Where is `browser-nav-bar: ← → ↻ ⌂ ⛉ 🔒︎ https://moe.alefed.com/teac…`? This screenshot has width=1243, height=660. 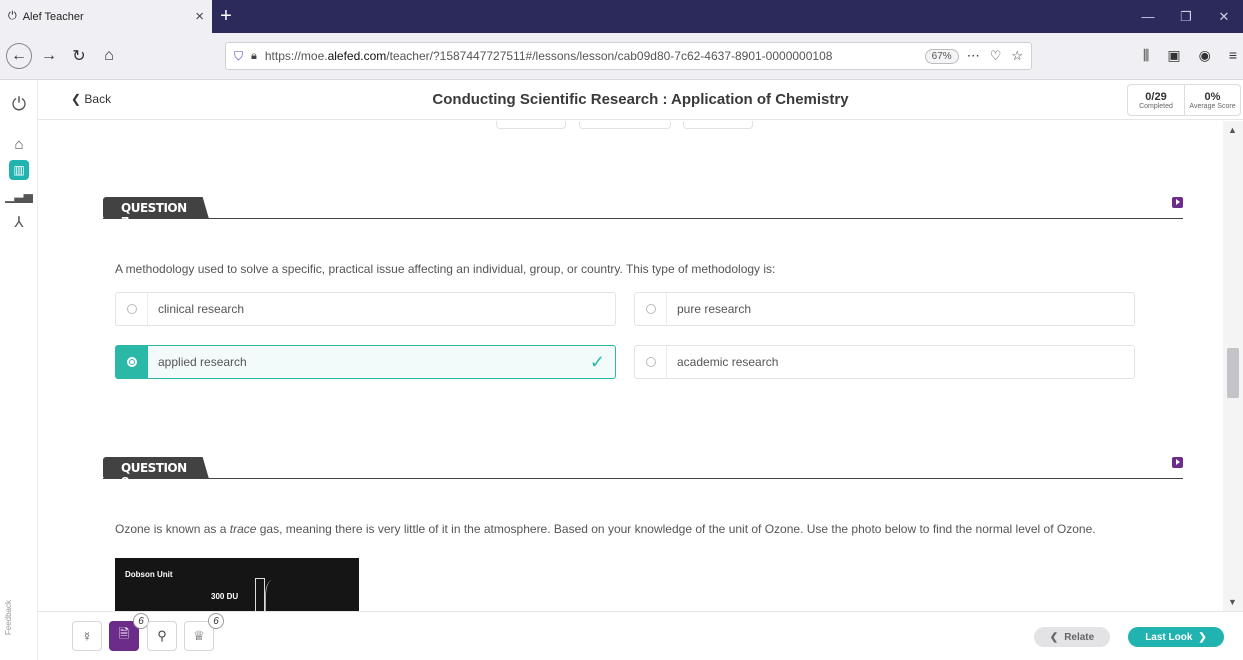 browser-nav-bar: ← → ↻ ⌂ ⛉ 🔒︎ https://moe.alefed.com/teac… is located at coordinates (621, 56).